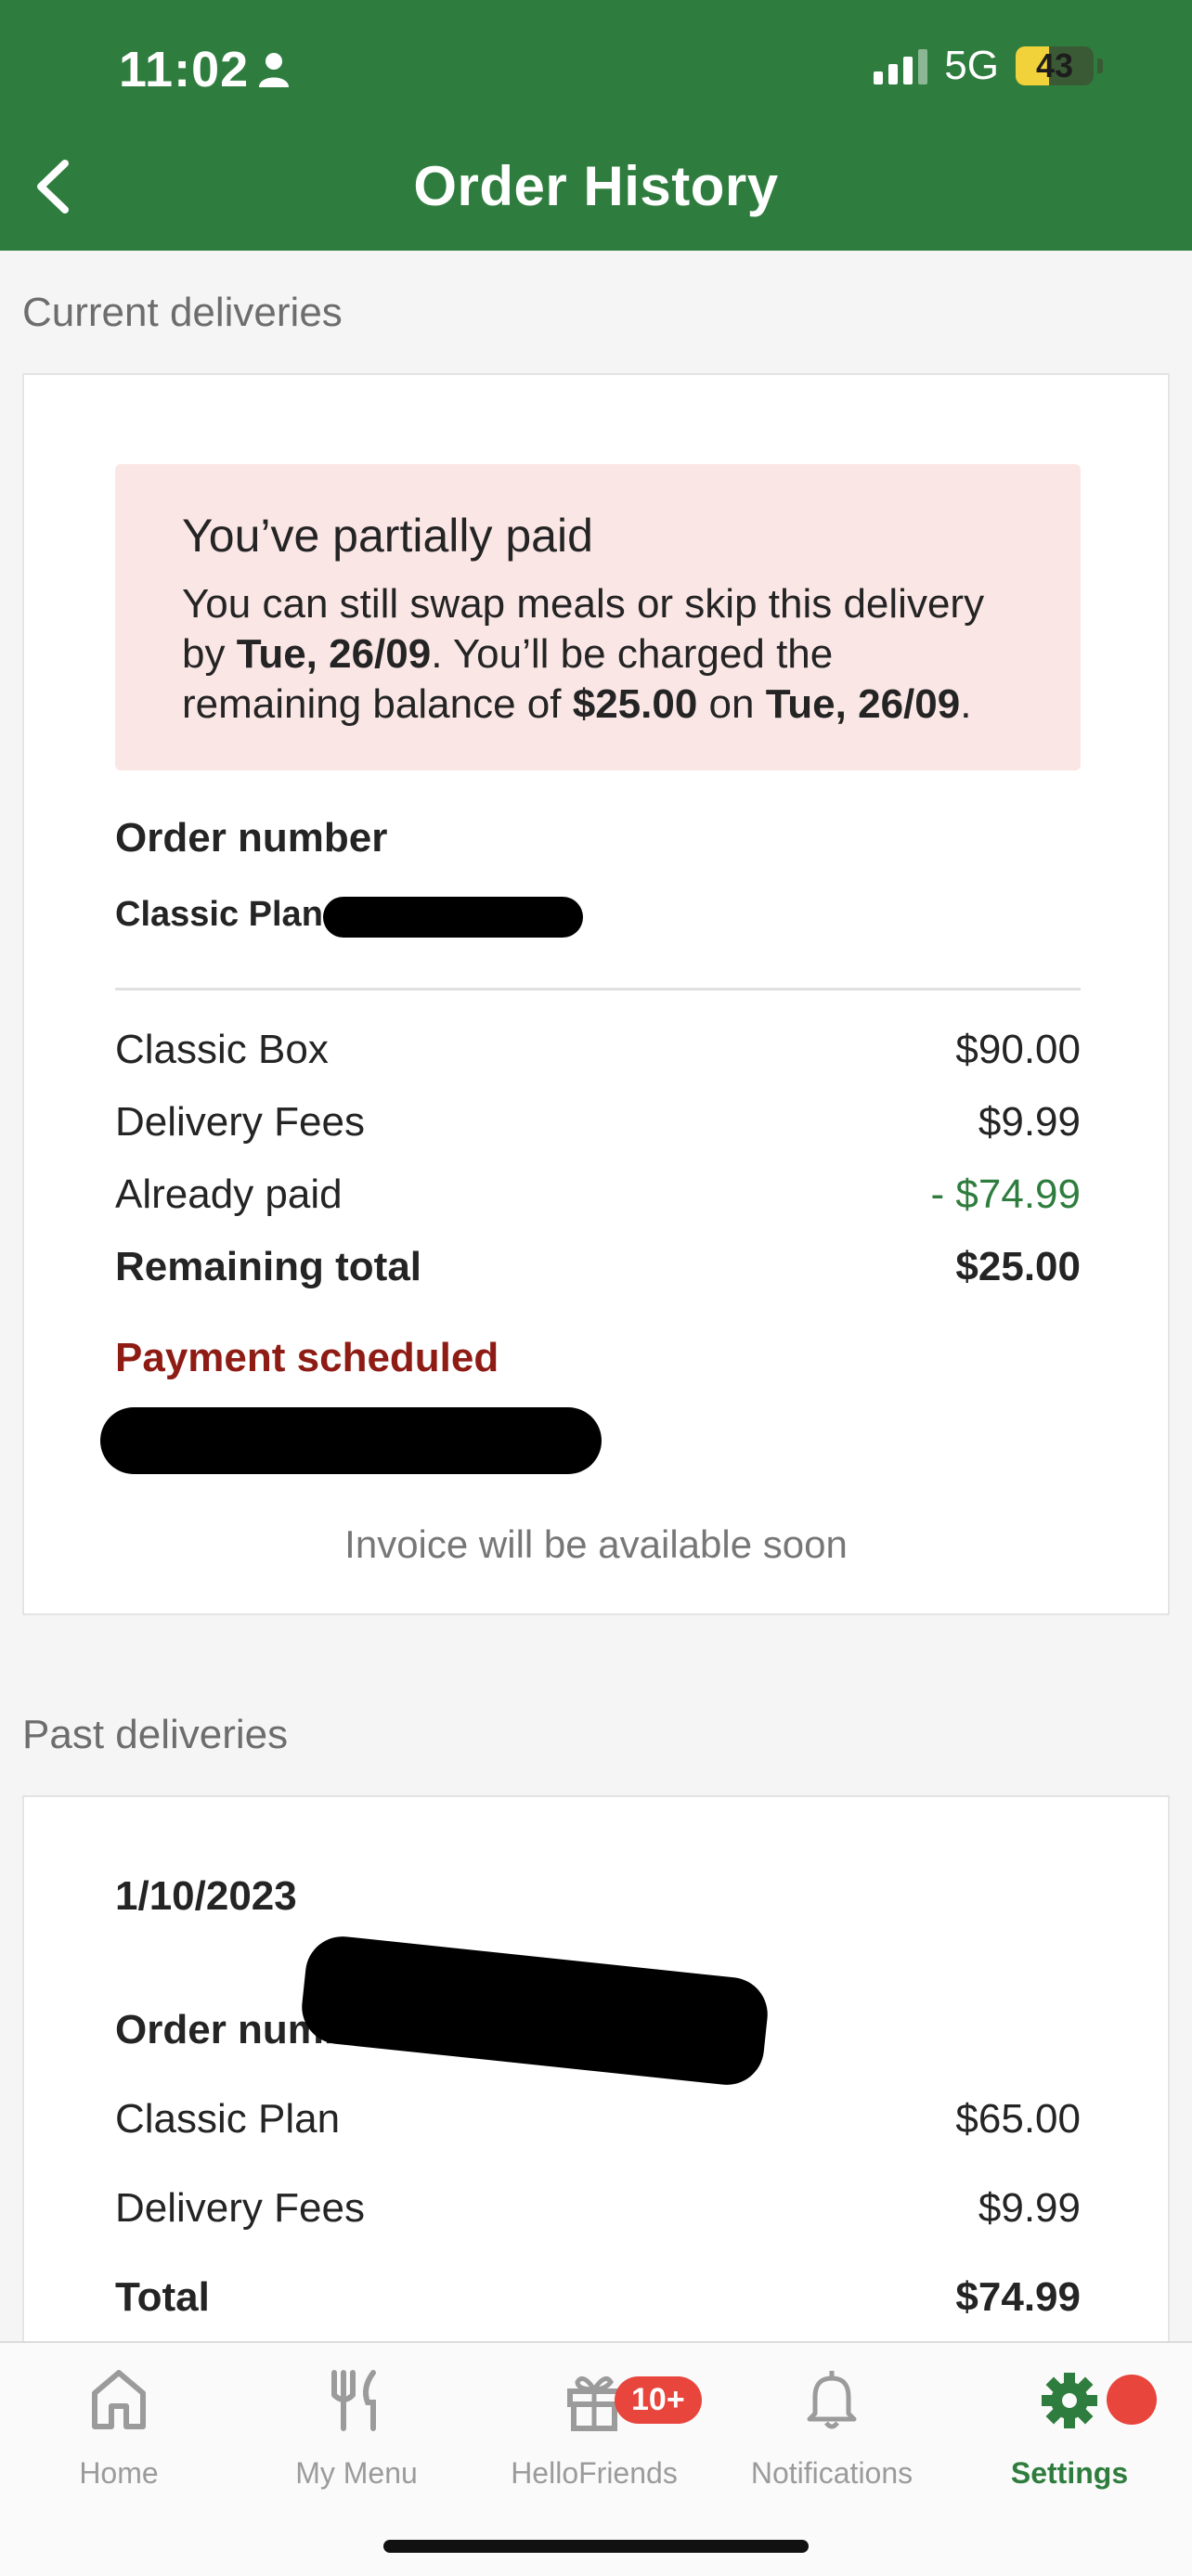 Image resolution: width=1192 pixels, height=2576 pixels. What do you see at coordinates (119, 2473) in the screenshot?
I see `tab-label: Home` at bounding box center [119, 2473].